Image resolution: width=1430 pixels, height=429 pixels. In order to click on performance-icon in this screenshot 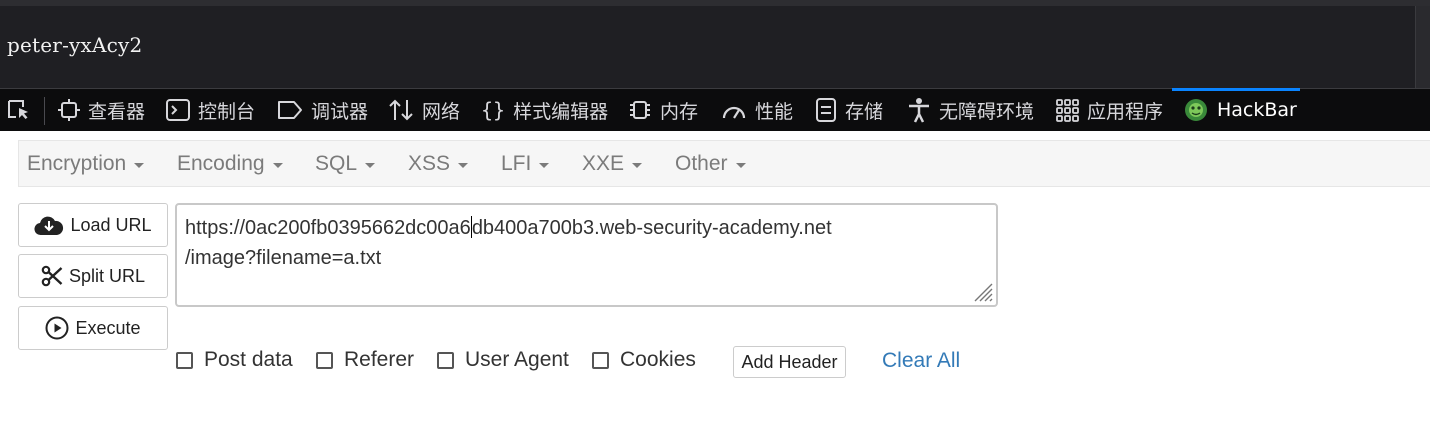, I will do `click(734, 112)`.